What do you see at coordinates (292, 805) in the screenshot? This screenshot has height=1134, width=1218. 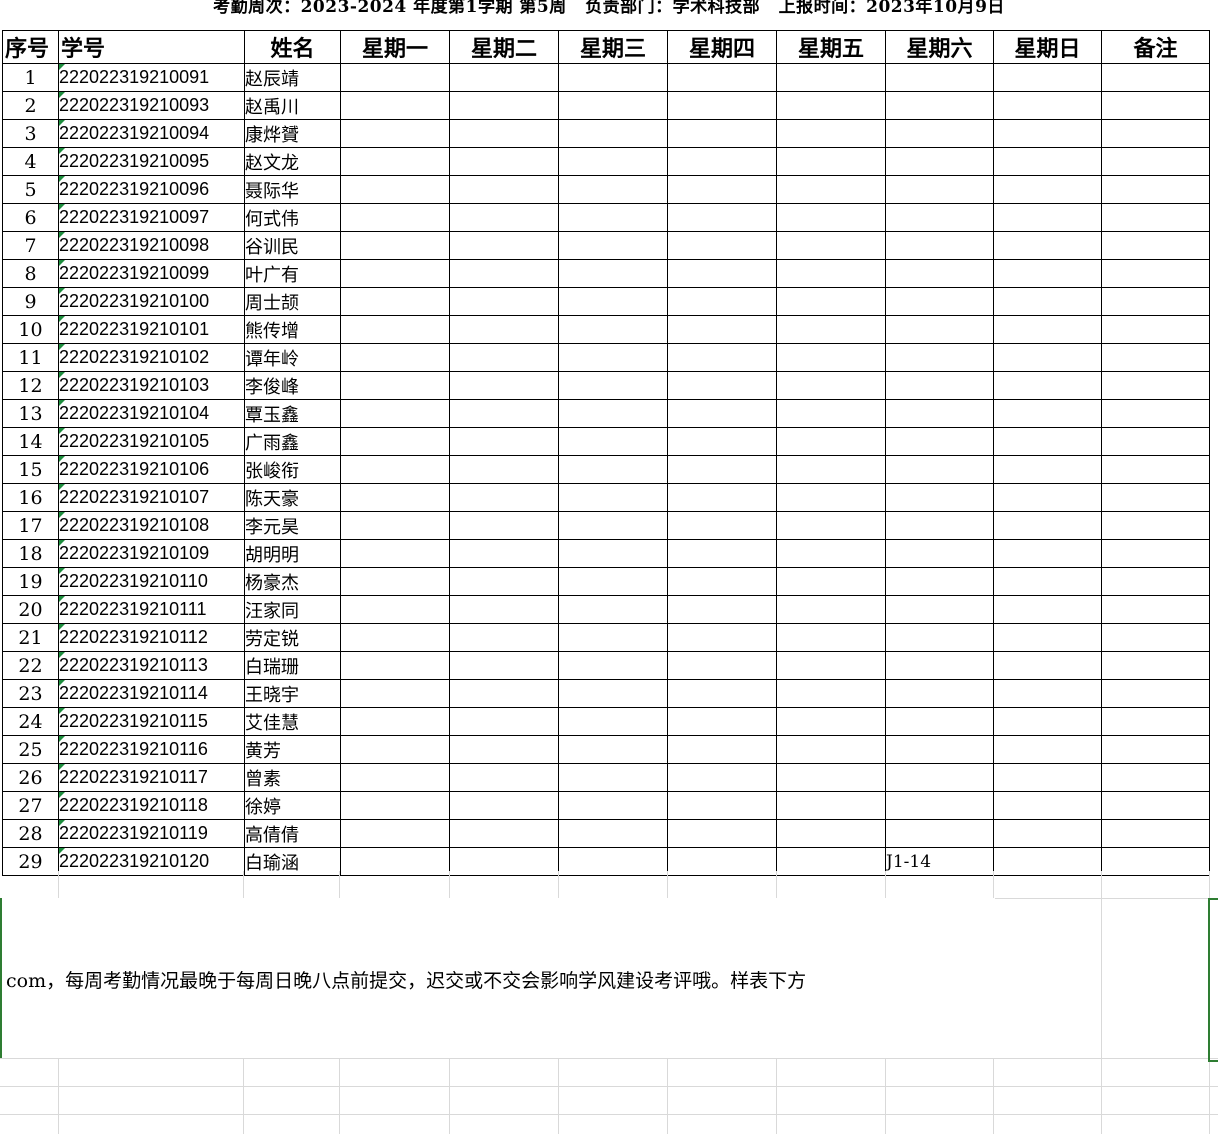 I see `student-name-cell: 徐婷` at bounding box center [292, 805].